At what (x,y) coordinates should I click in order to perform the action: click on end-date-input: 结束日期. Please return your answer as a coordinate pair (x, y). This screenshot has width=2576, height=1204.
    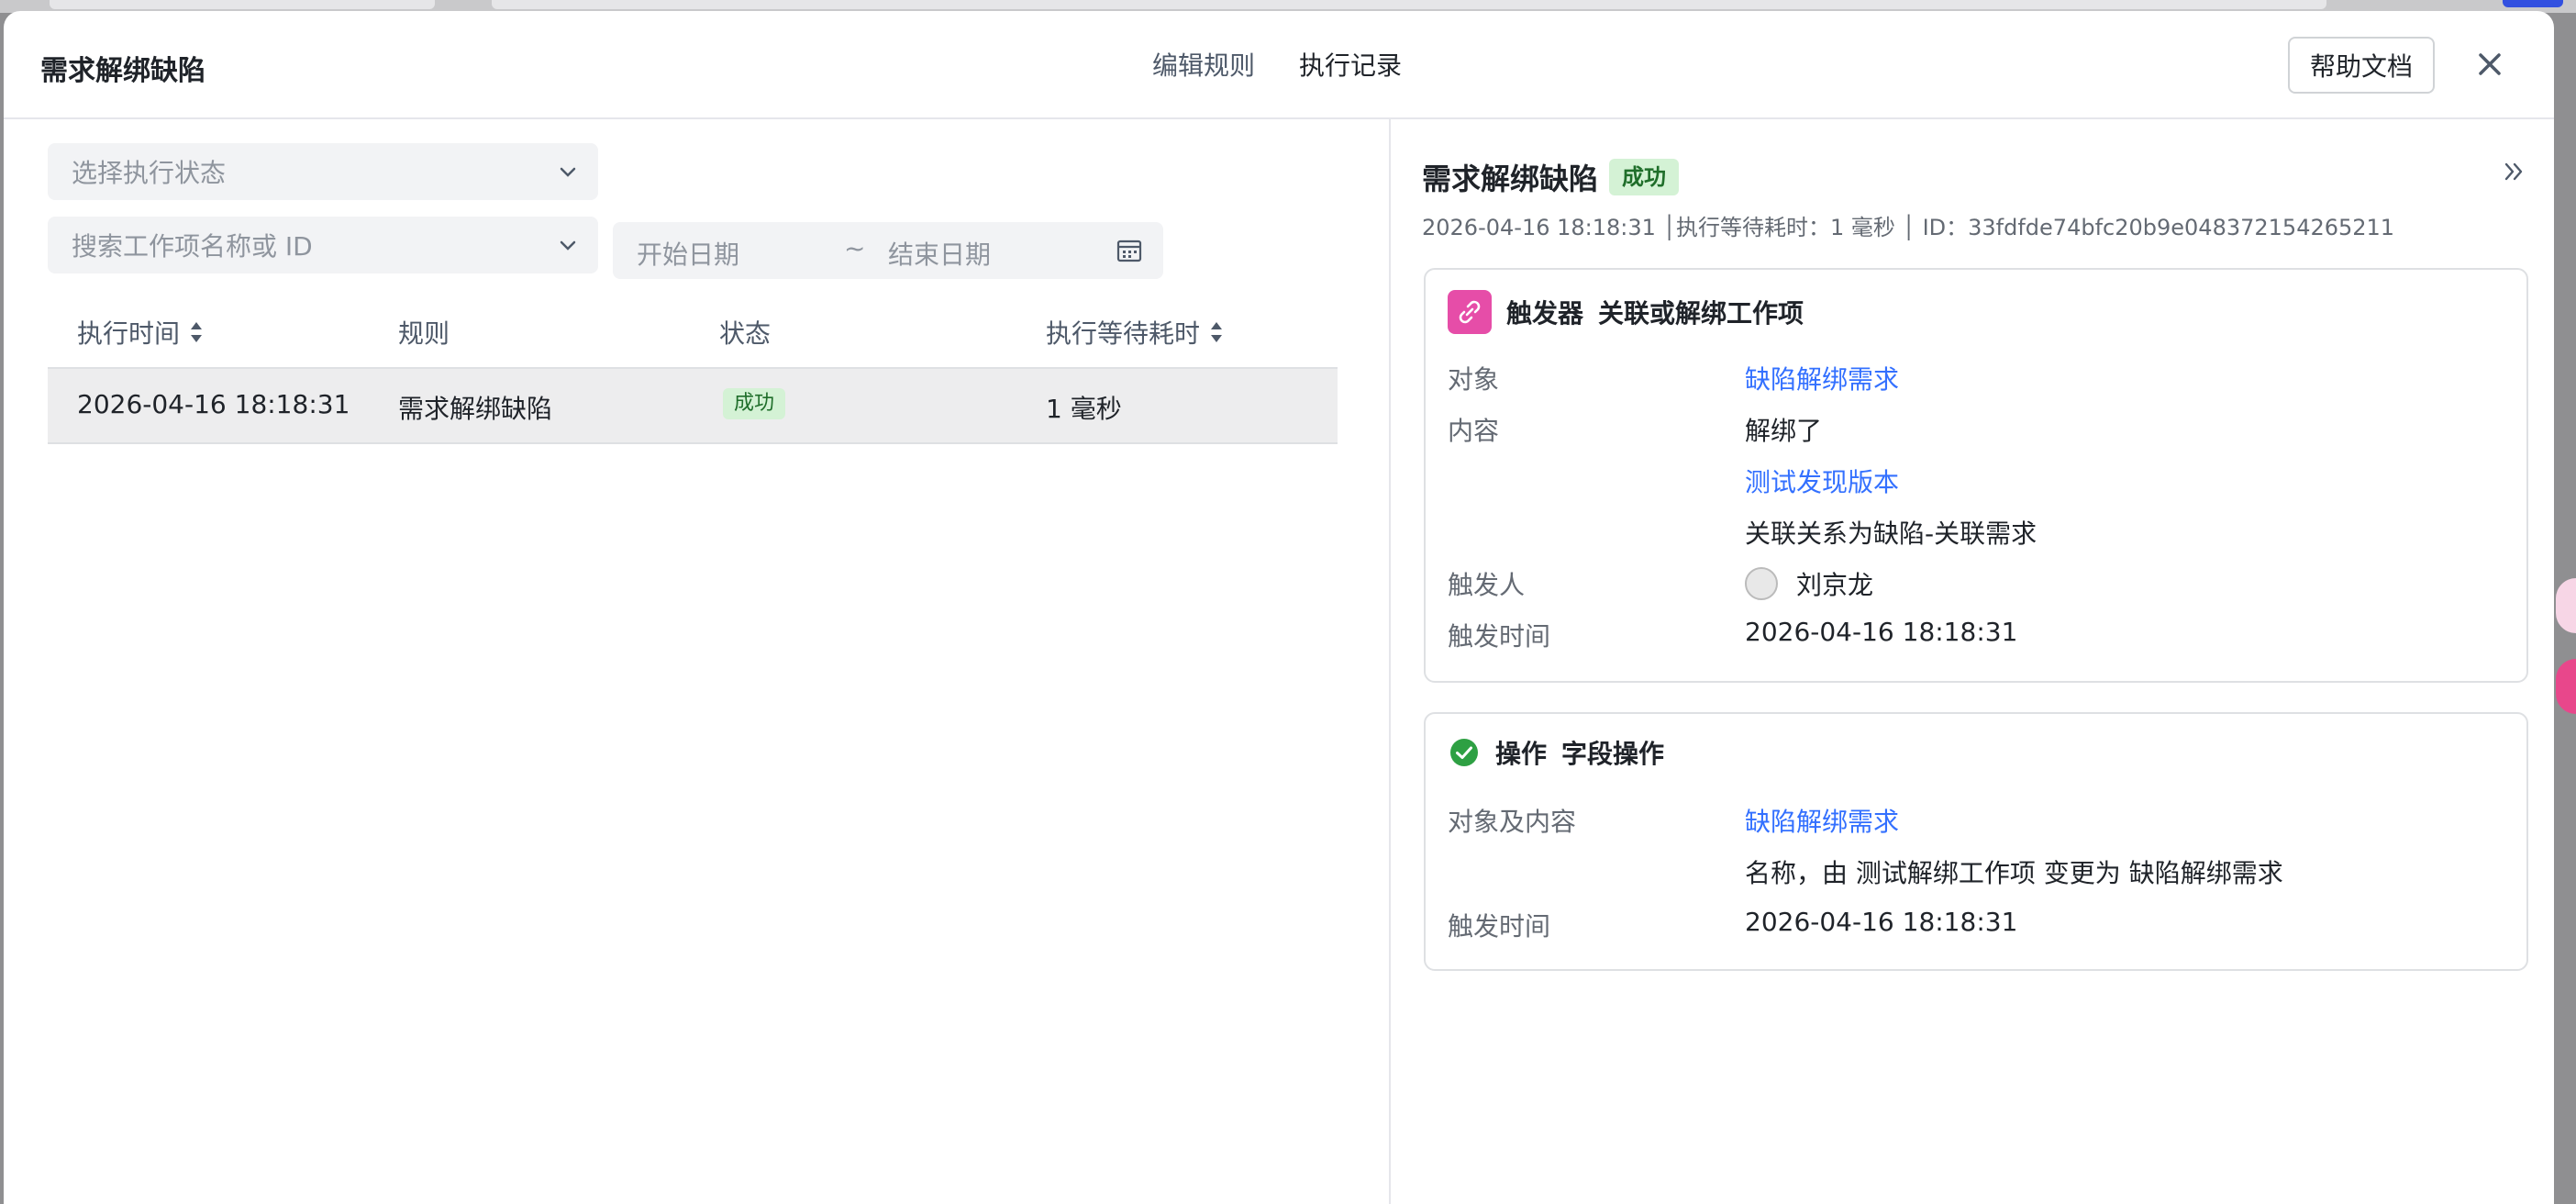
    Looking at the image, I should click on (939, 253).